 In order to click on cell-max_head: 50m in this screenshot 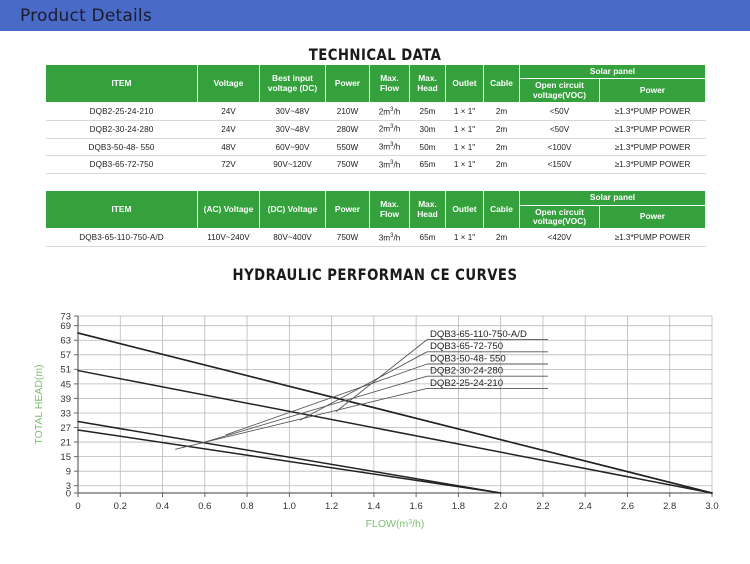, I will do `click(427, 147)`.